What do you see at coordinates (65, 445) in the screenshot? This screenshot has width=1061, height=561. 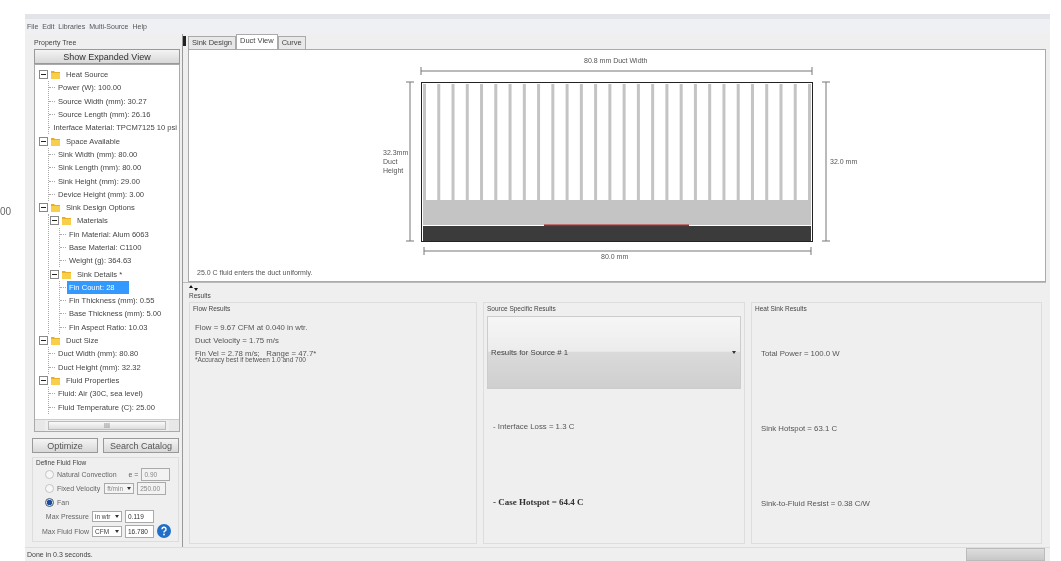 I see `optimize-button: Optimize` at bounding box center [65, 445].